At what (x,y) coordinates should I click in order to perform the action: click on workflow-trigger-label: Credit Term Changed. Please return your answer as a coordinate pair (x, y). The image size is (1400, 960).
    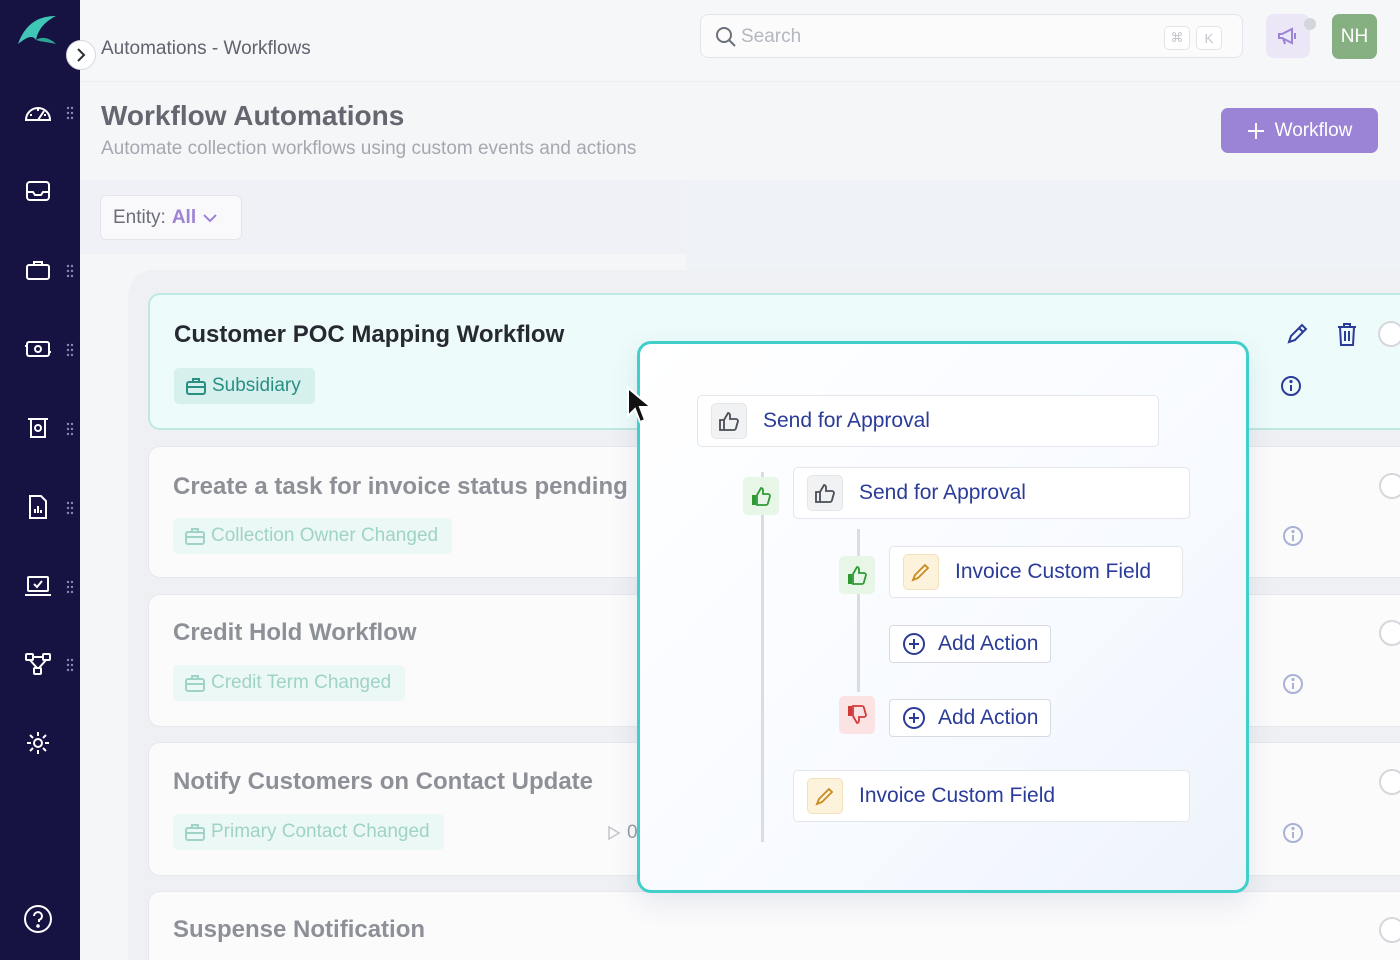
    Looking at the image, I should click on (301, 682).